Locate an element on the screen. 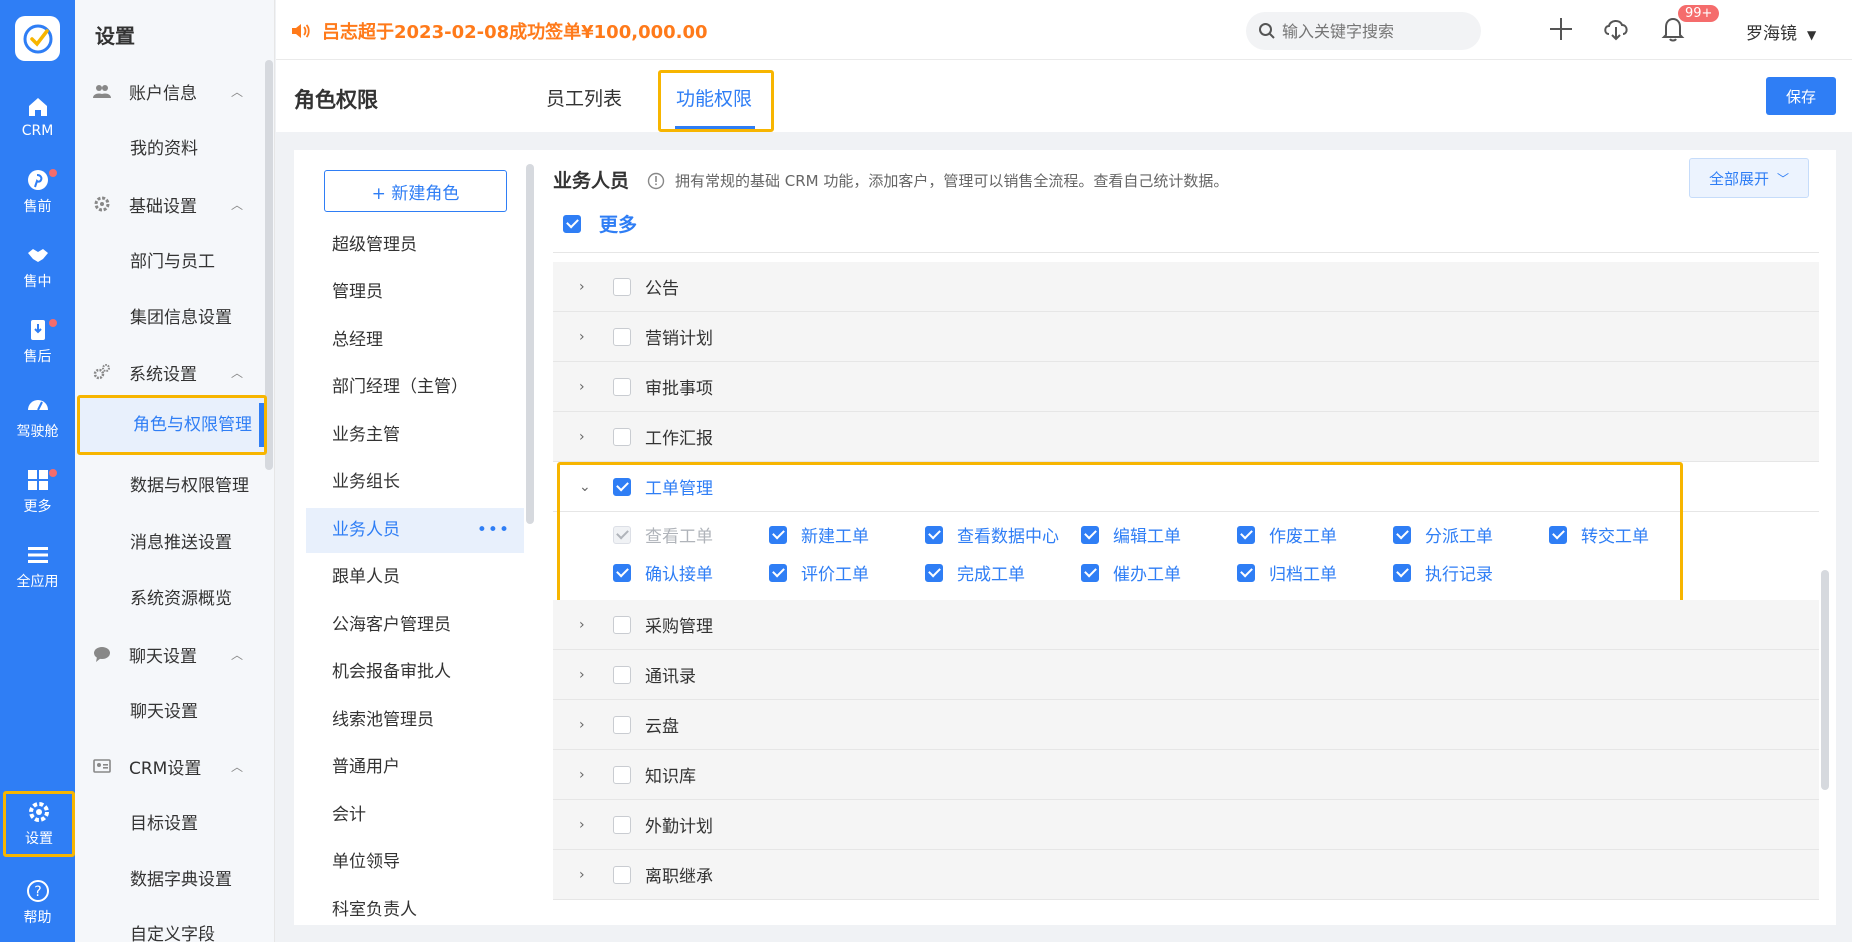 This screenshot has height=942, width=1852. role-item: 跟单人员 is located at coordinates (415, 577).